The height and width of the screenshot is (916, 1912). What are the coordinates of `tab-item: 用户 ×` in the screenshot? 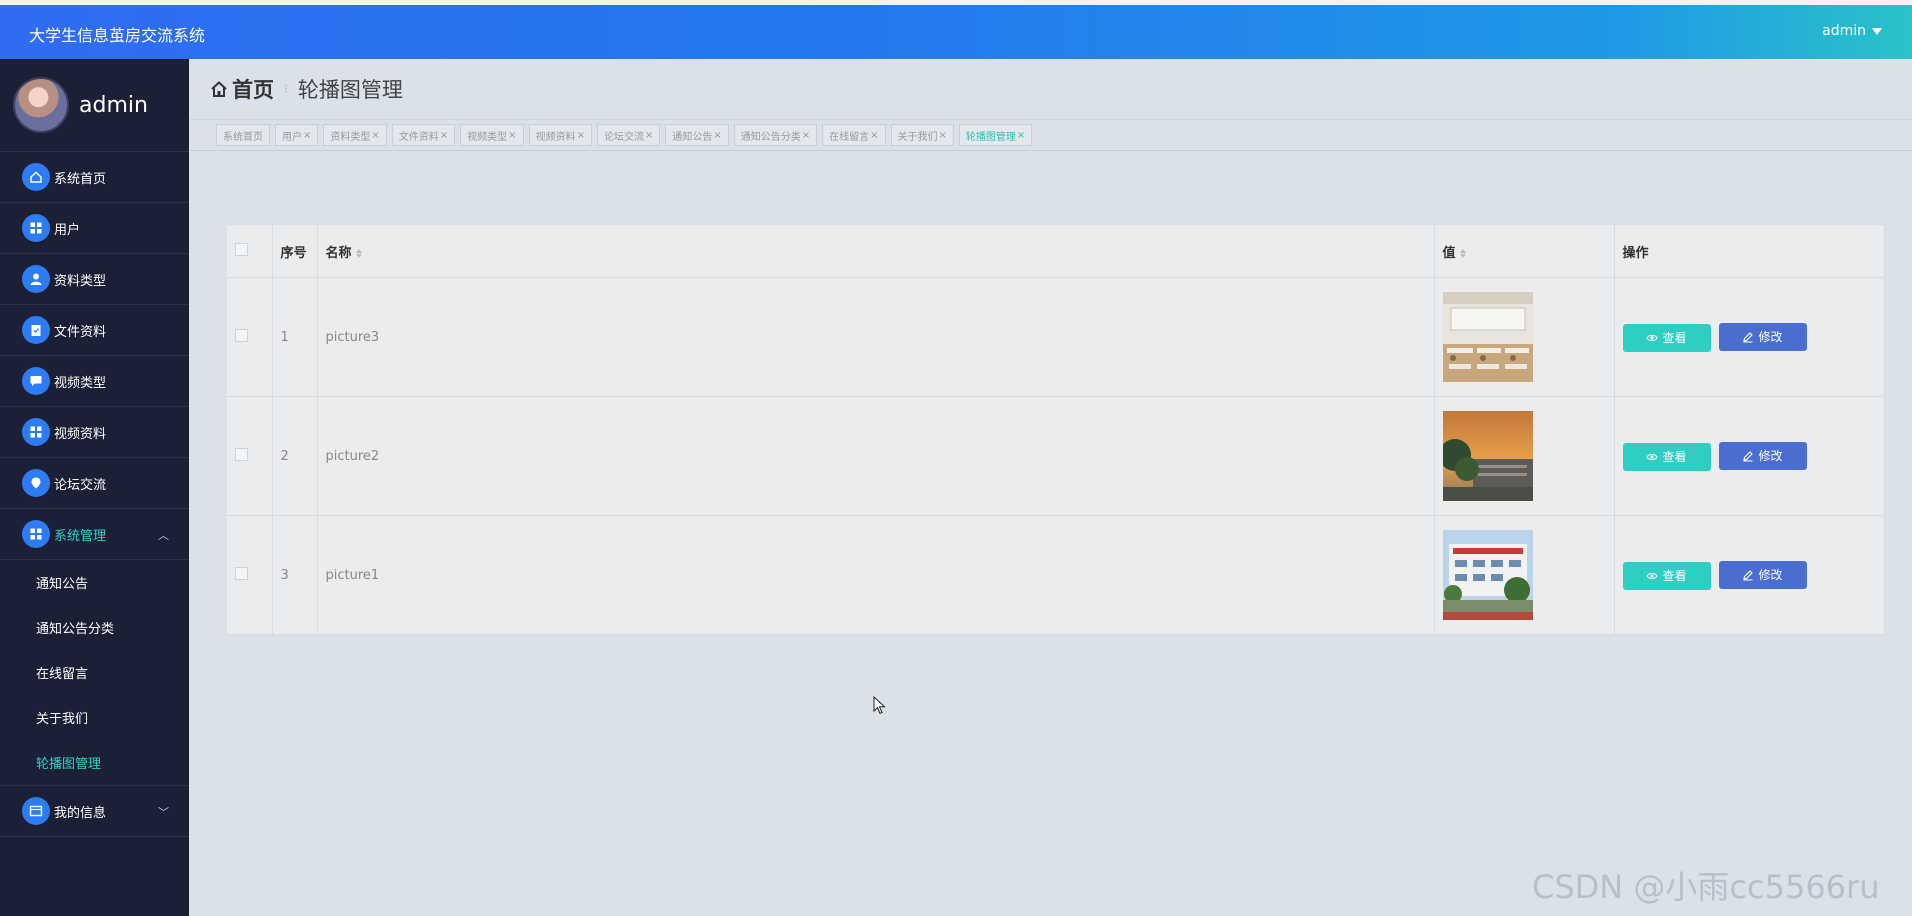 It's located at (297, 135).